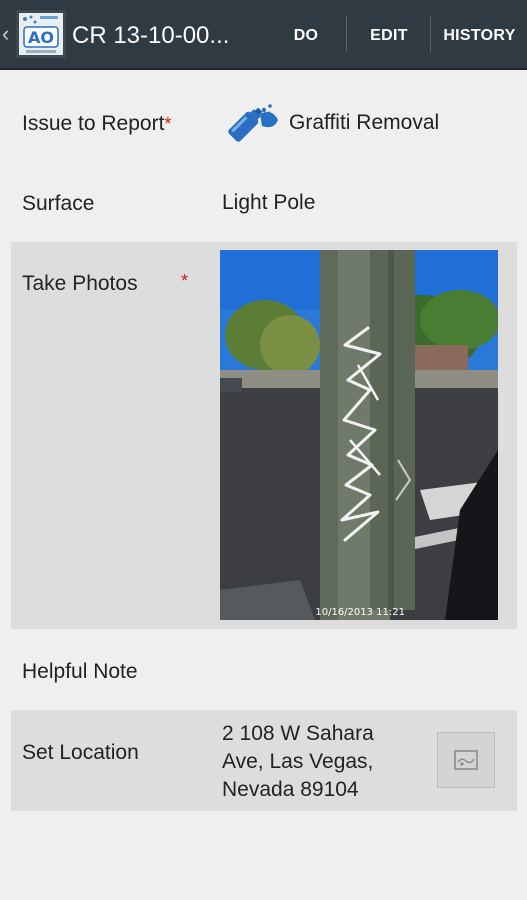 This screenshot has height=900, width=527. What do you see at coordinates (41, 37) in the screenshot?
I see `logo-text: AO` at bounding box center [41, 37].